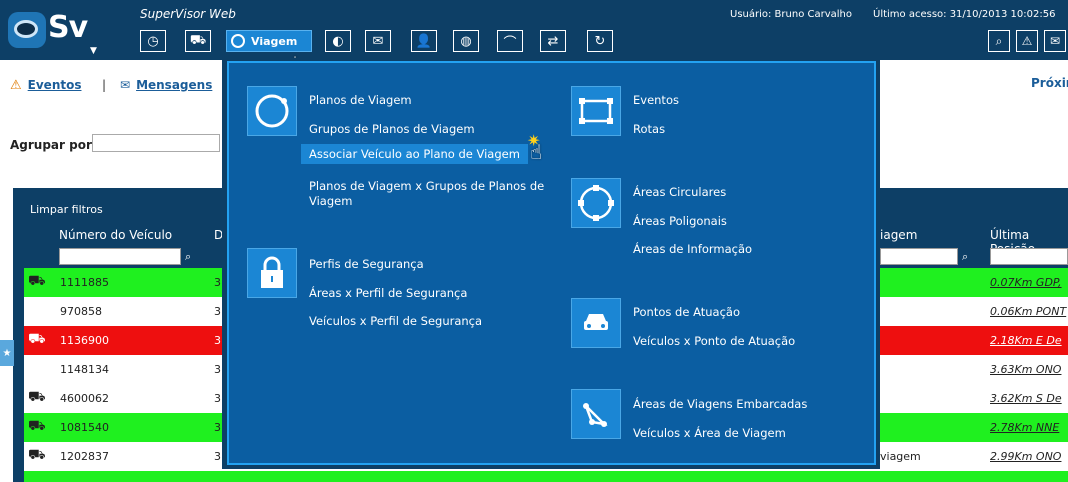 The width and height of the screenshot is (1068, 482). Describe the element at coordinates (84, 427) in the screenshot. I see `vehicle-number: 1081540` at that location.